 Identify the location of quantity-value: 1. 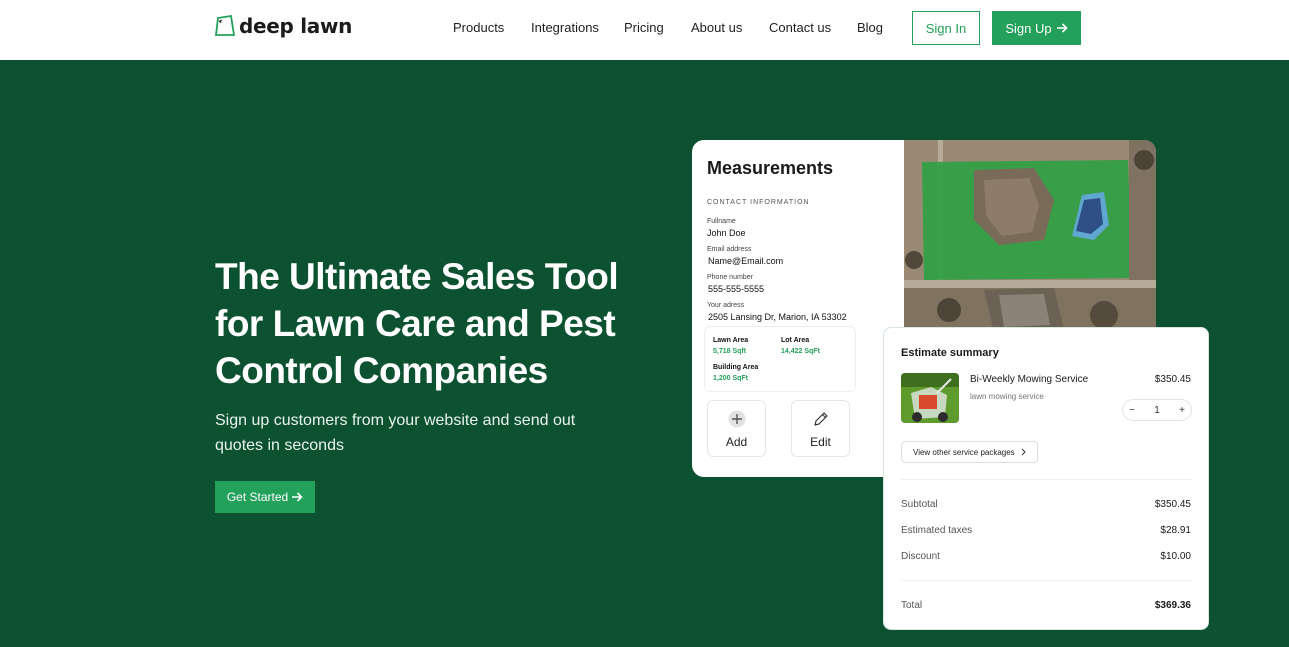
(1157, 410).